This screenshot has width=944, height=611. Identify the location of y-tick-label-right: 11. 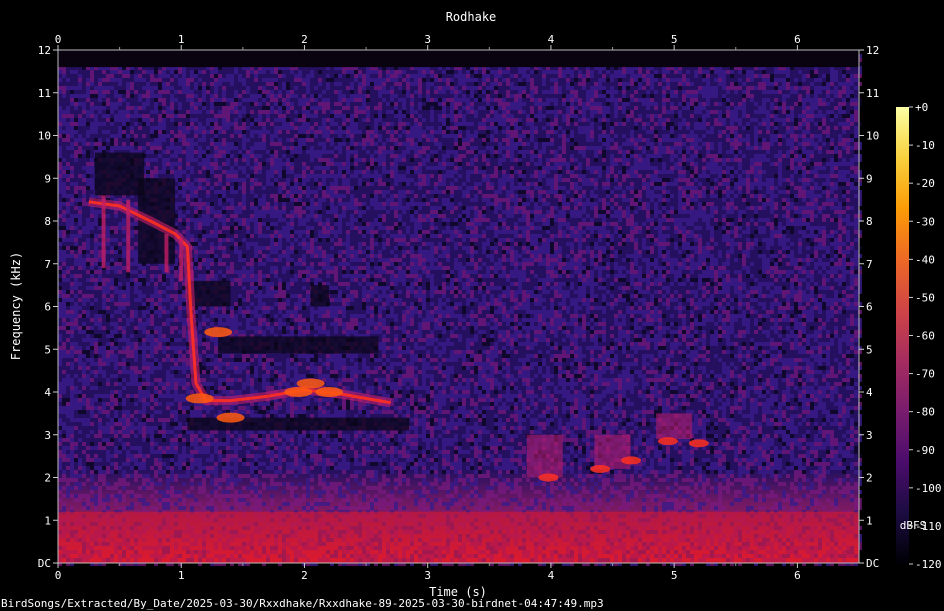
(872, 93).